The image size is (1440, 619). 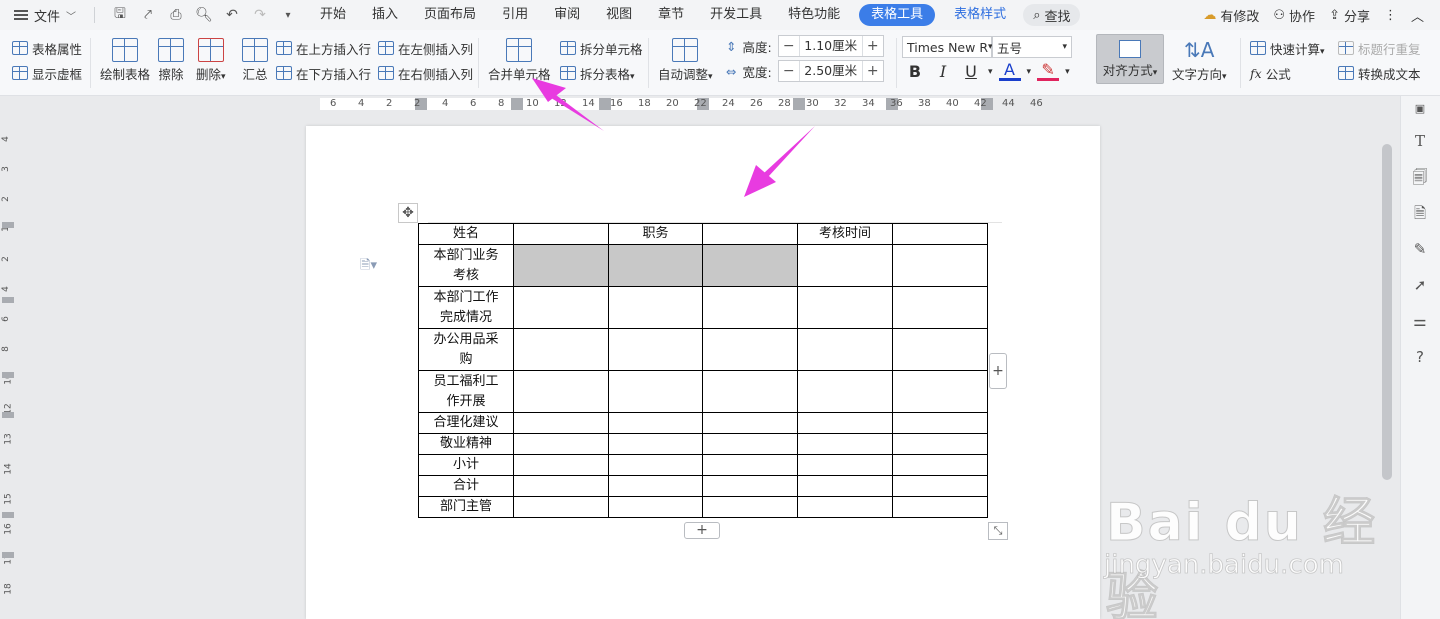 I want to click on redo-icon: ↷, so click(x=260, y=15).